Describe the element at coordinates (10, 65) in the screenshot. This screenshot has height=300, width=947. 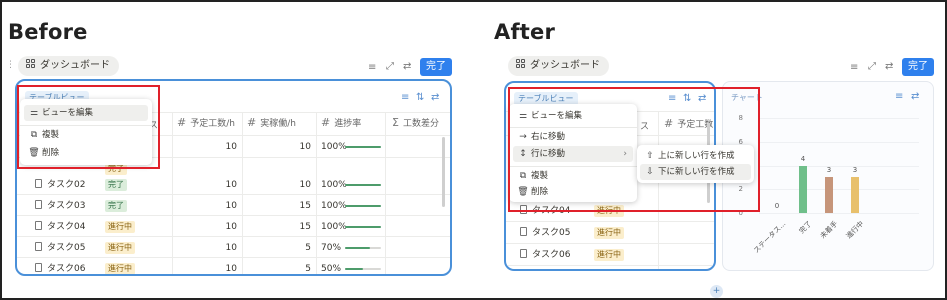
I see `drag-handle: ⋮` at that location.